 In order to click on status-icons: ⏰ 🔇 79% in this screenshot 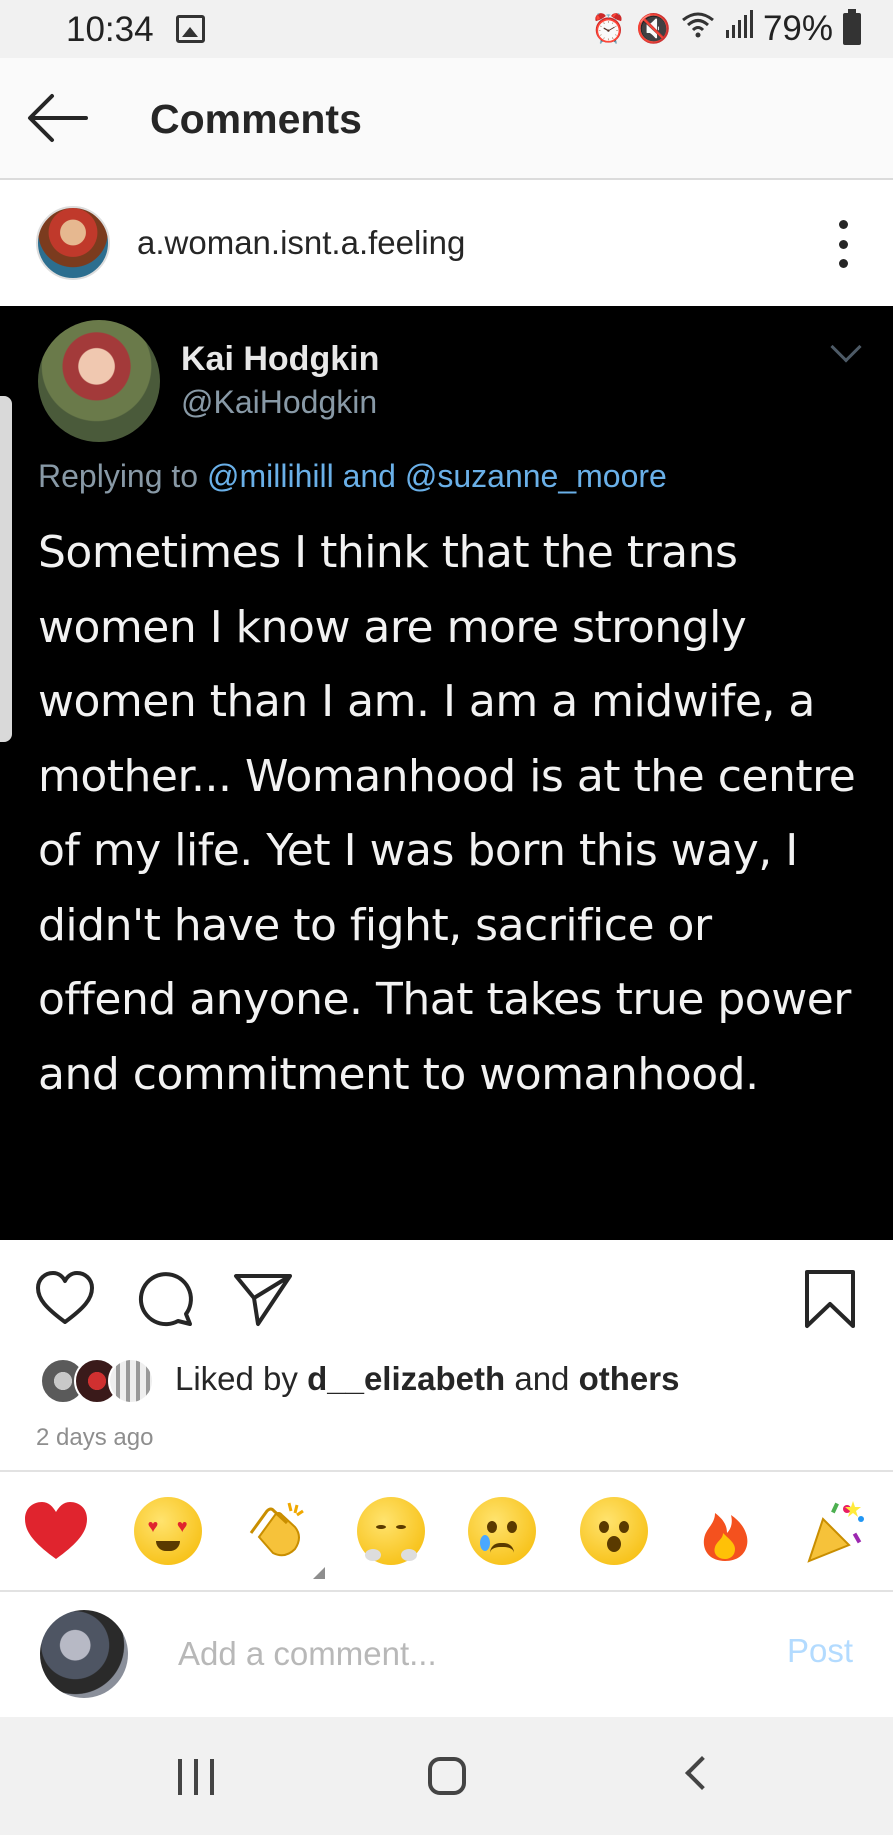, I will do `click(726, 28)`.